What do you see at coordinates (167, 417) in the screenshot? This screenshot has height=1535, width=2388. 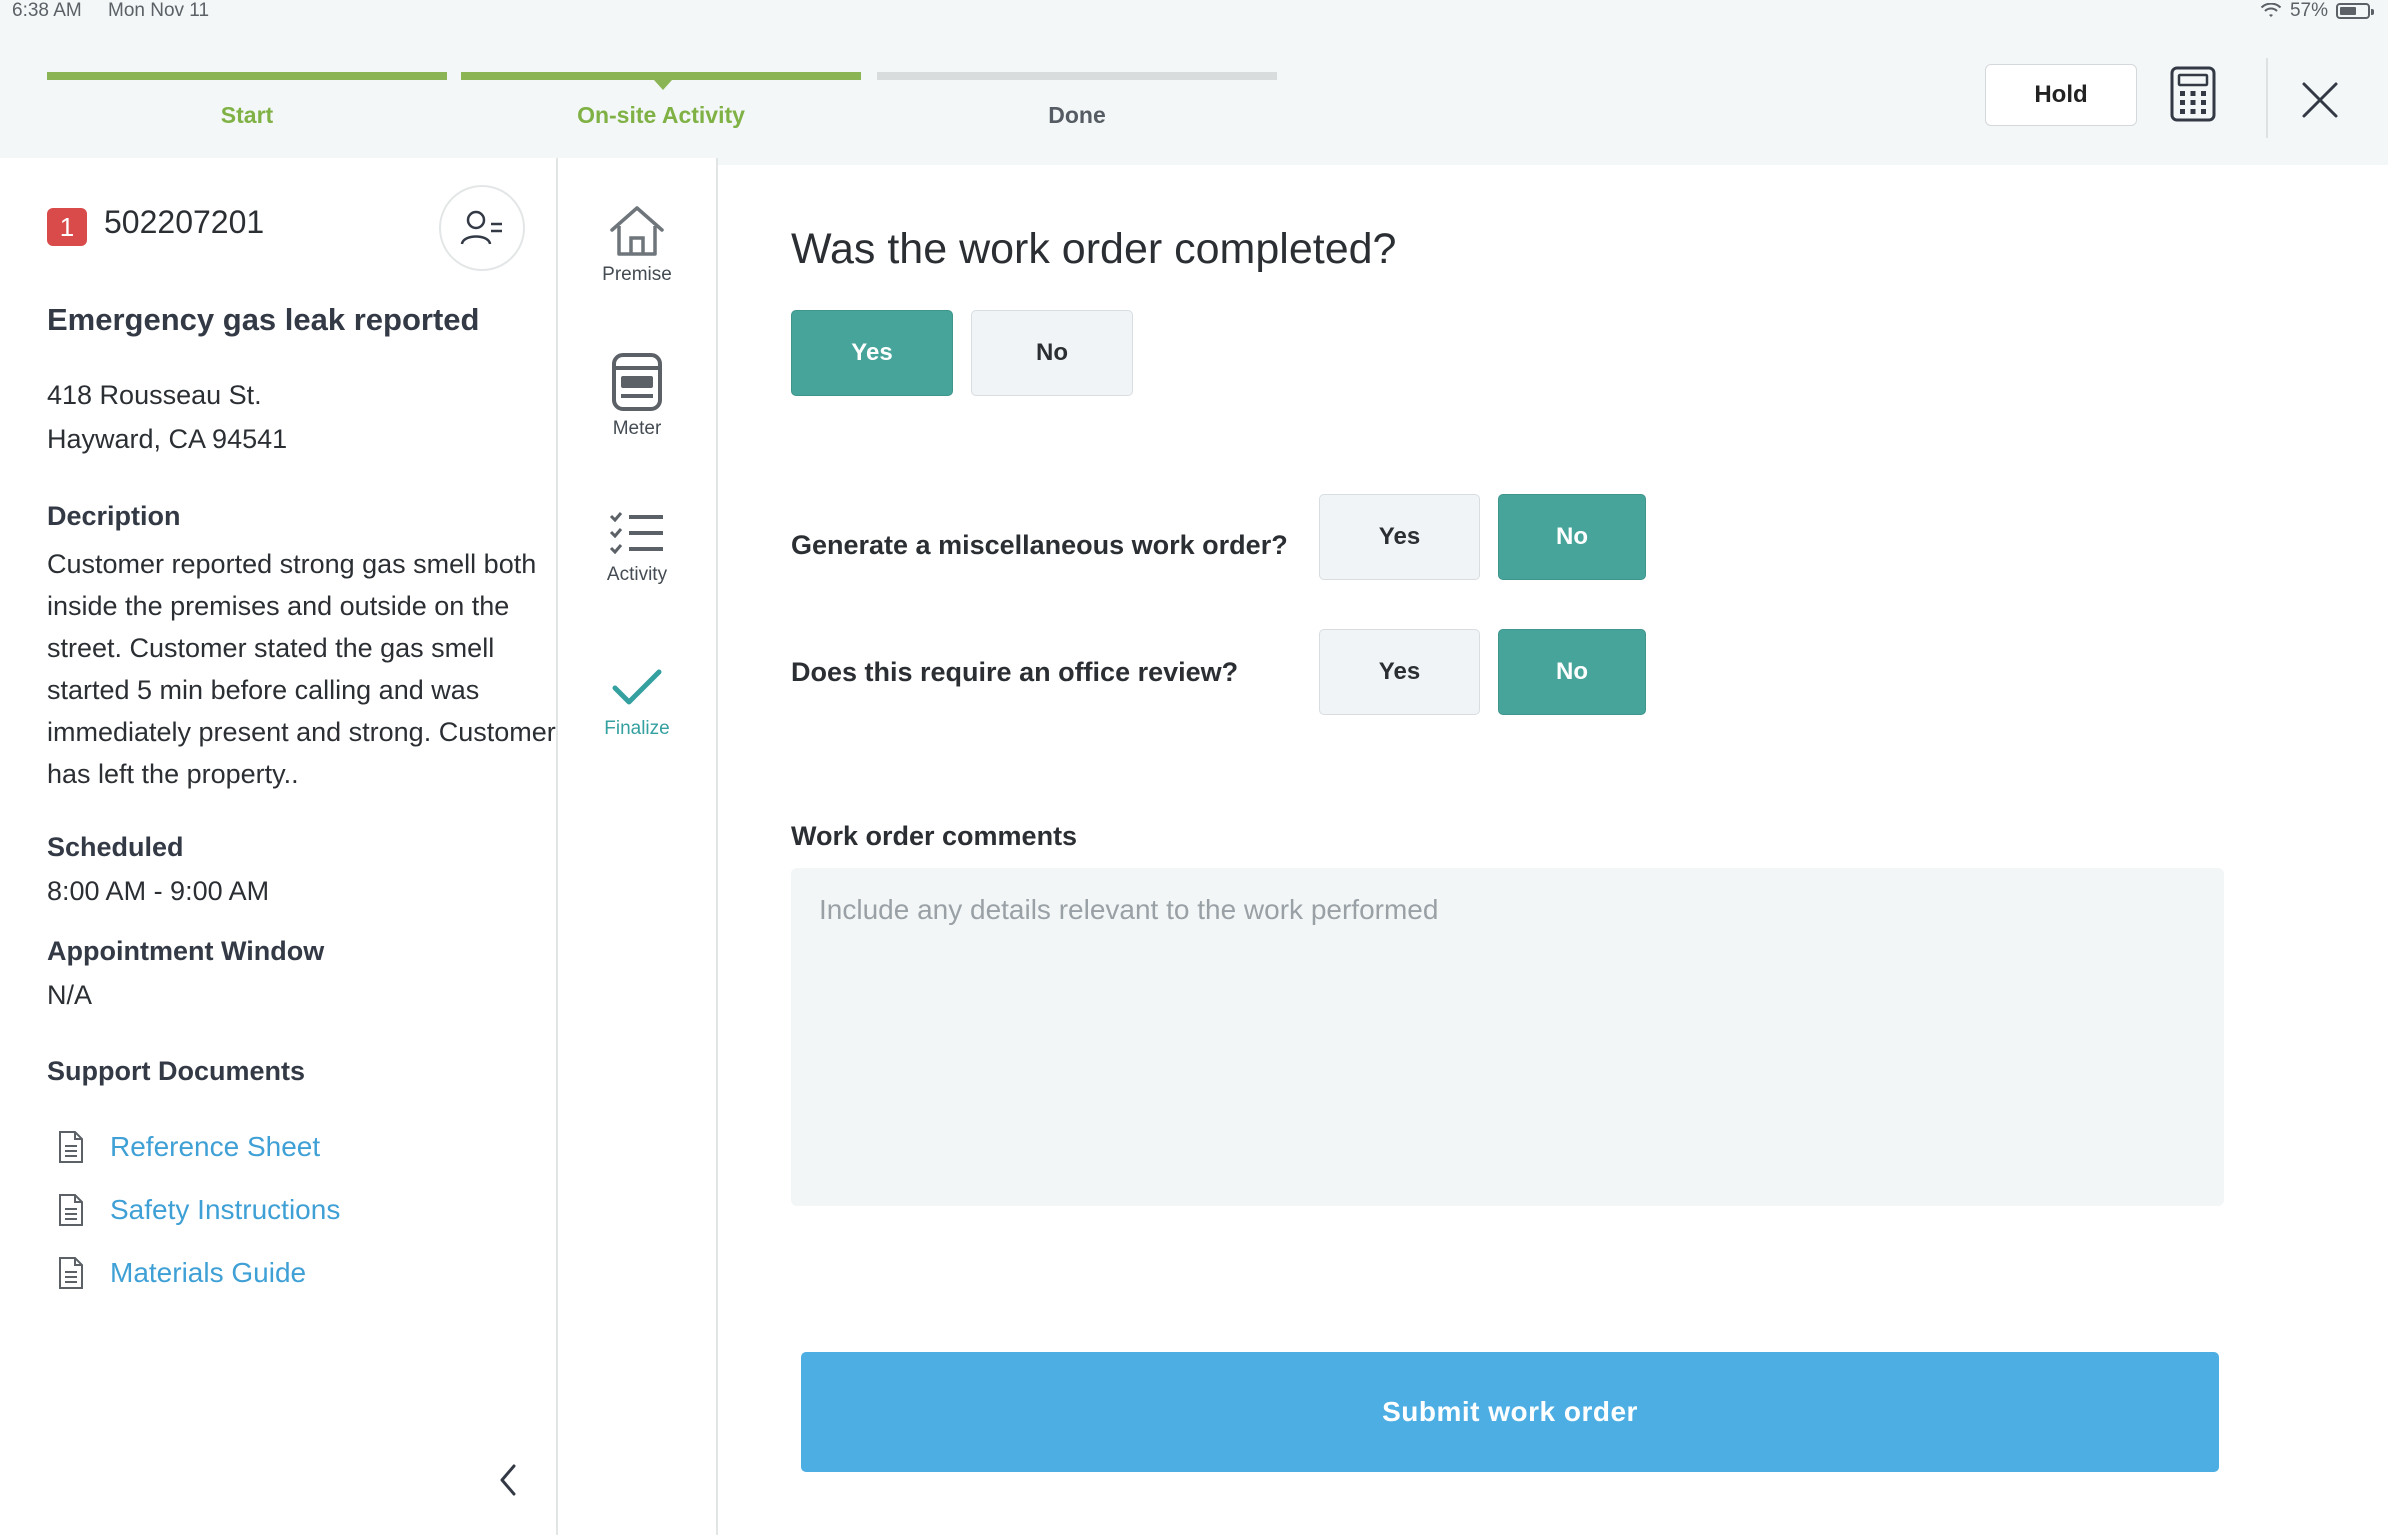 I see `work-order-address: 418 Rousseau St. Hayward, CA 94541` at bounding box center [167, 417].